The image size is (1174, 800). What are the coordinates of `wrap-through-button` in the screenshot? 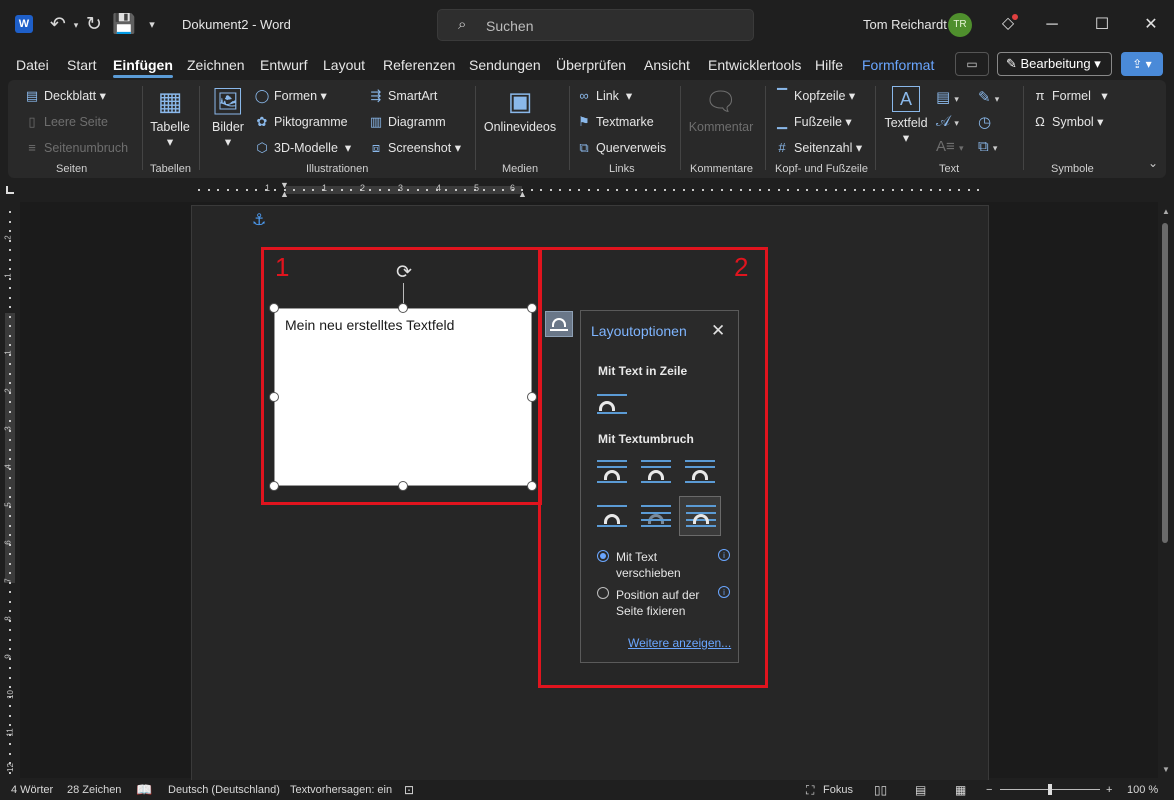 It's located at (700, 473).